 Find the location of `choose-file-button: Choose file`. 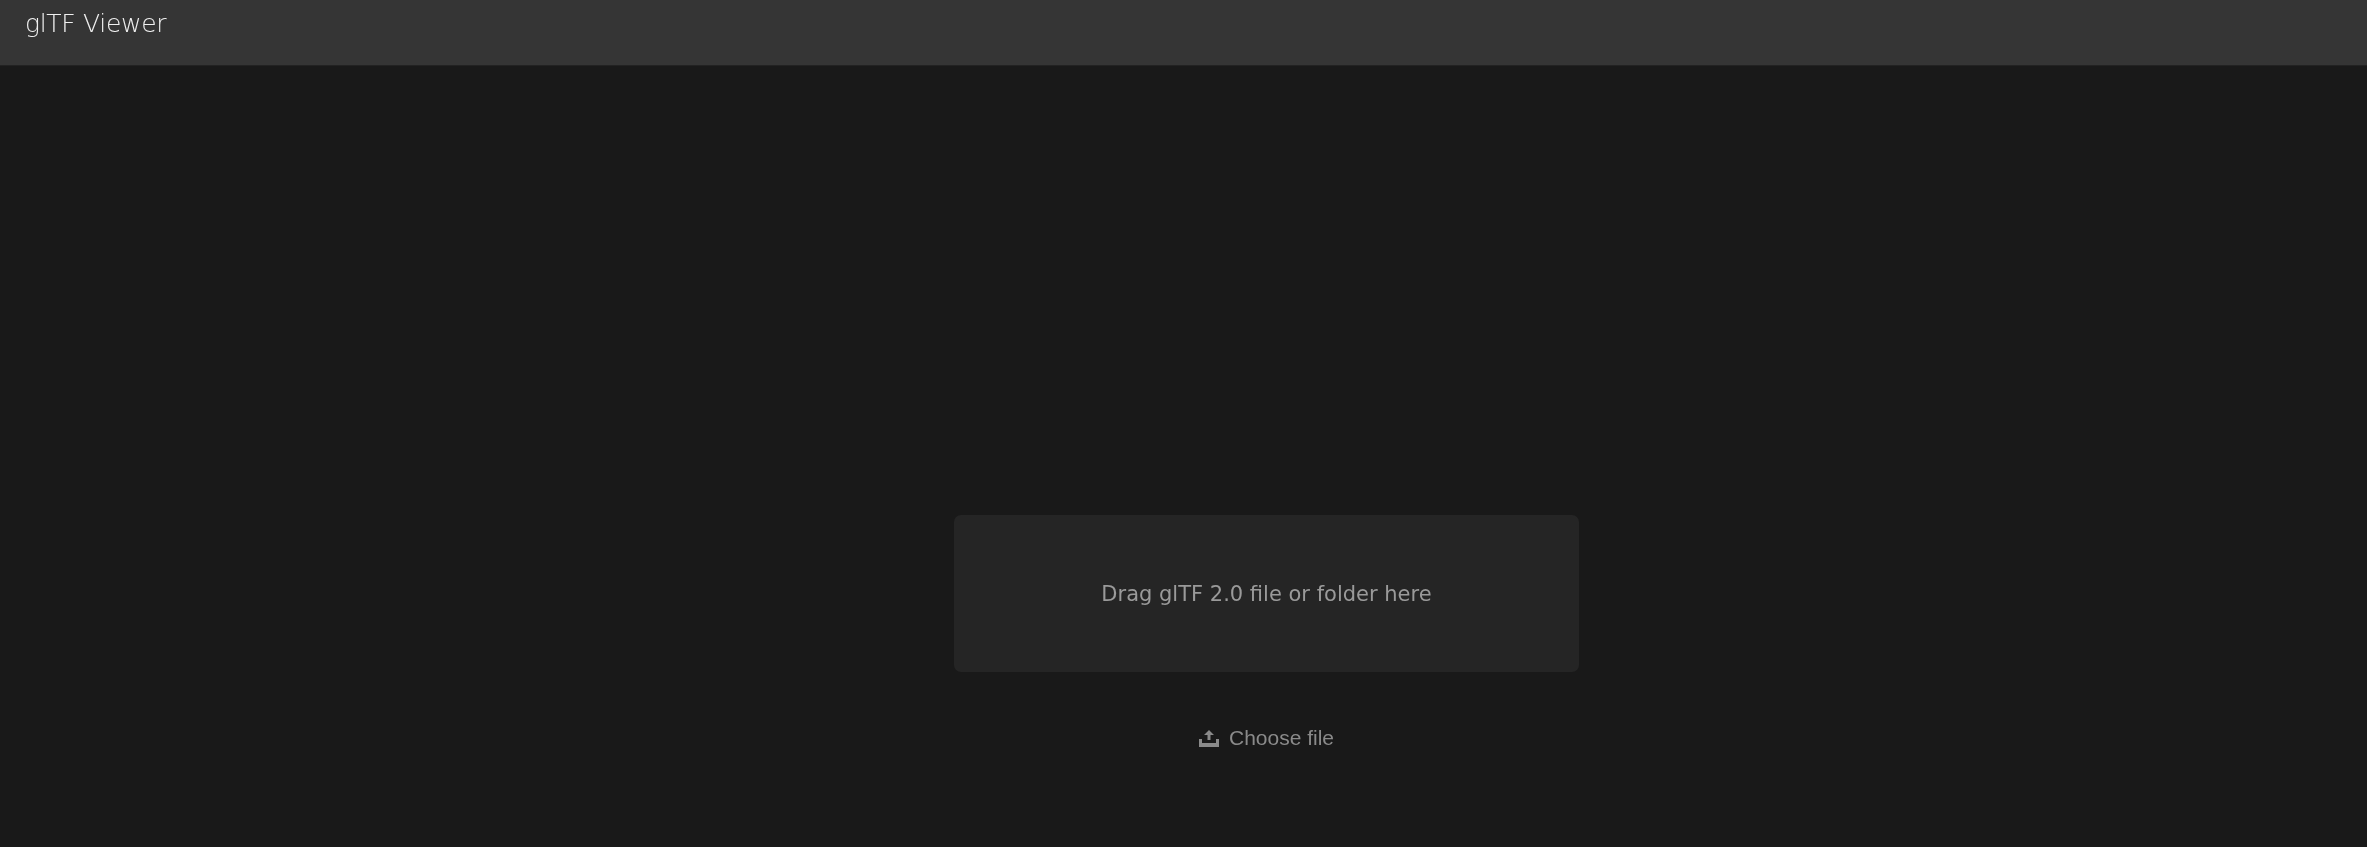

choose-file-button: Choose file is located at coordinates (1266, 738).